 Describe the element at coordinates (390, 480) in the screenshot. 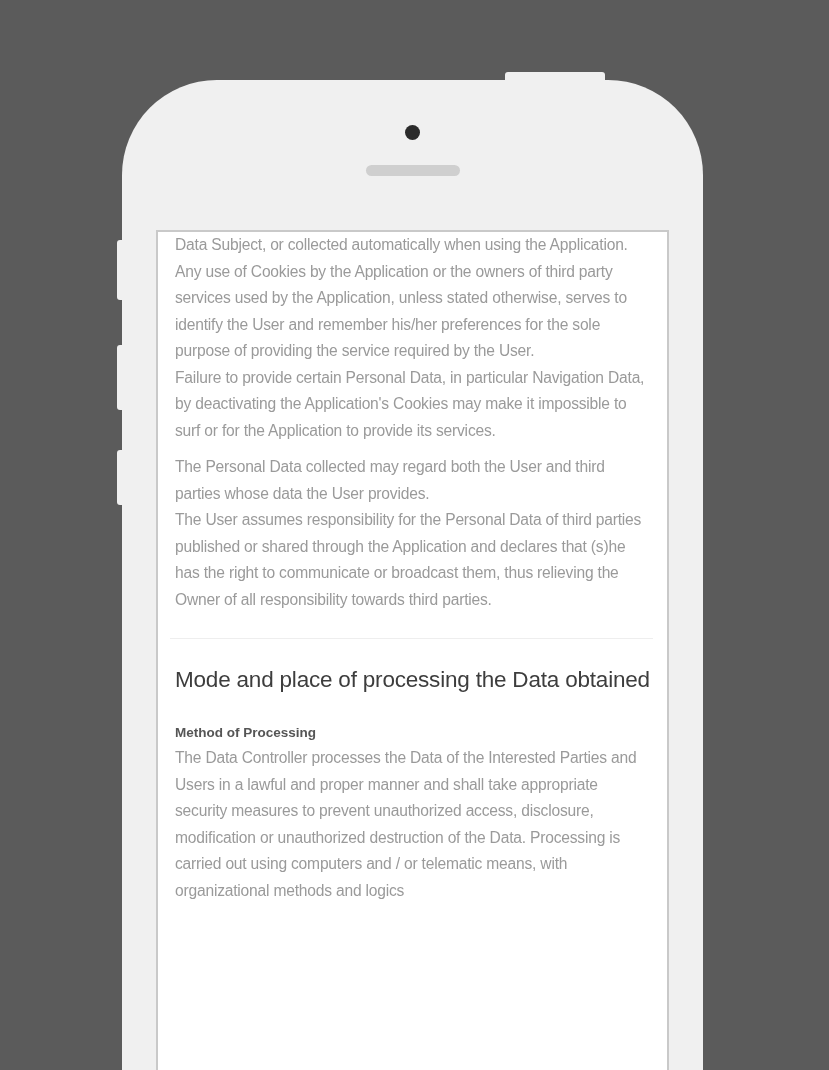

I see `policy-paragraph: The Personal Data collected may regard both the User and third parties whose data the User provides.` at that location.